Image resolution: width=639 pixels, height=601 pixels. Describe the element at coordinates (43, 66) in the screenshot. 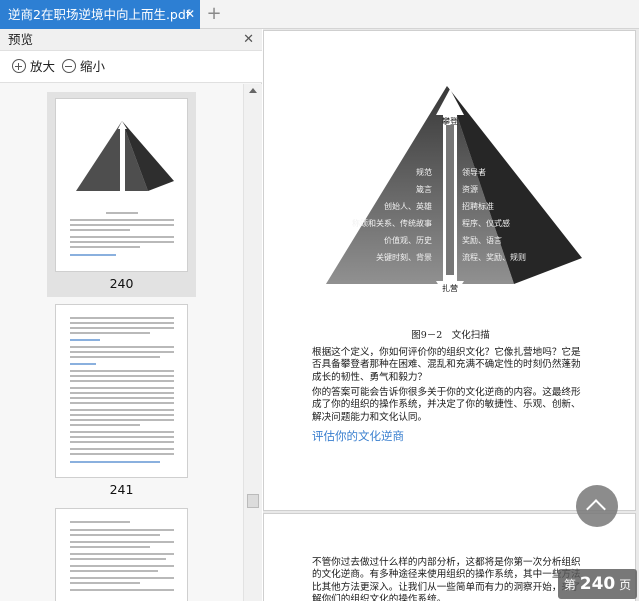

I see `zoom-in-label: 放大` at that location.